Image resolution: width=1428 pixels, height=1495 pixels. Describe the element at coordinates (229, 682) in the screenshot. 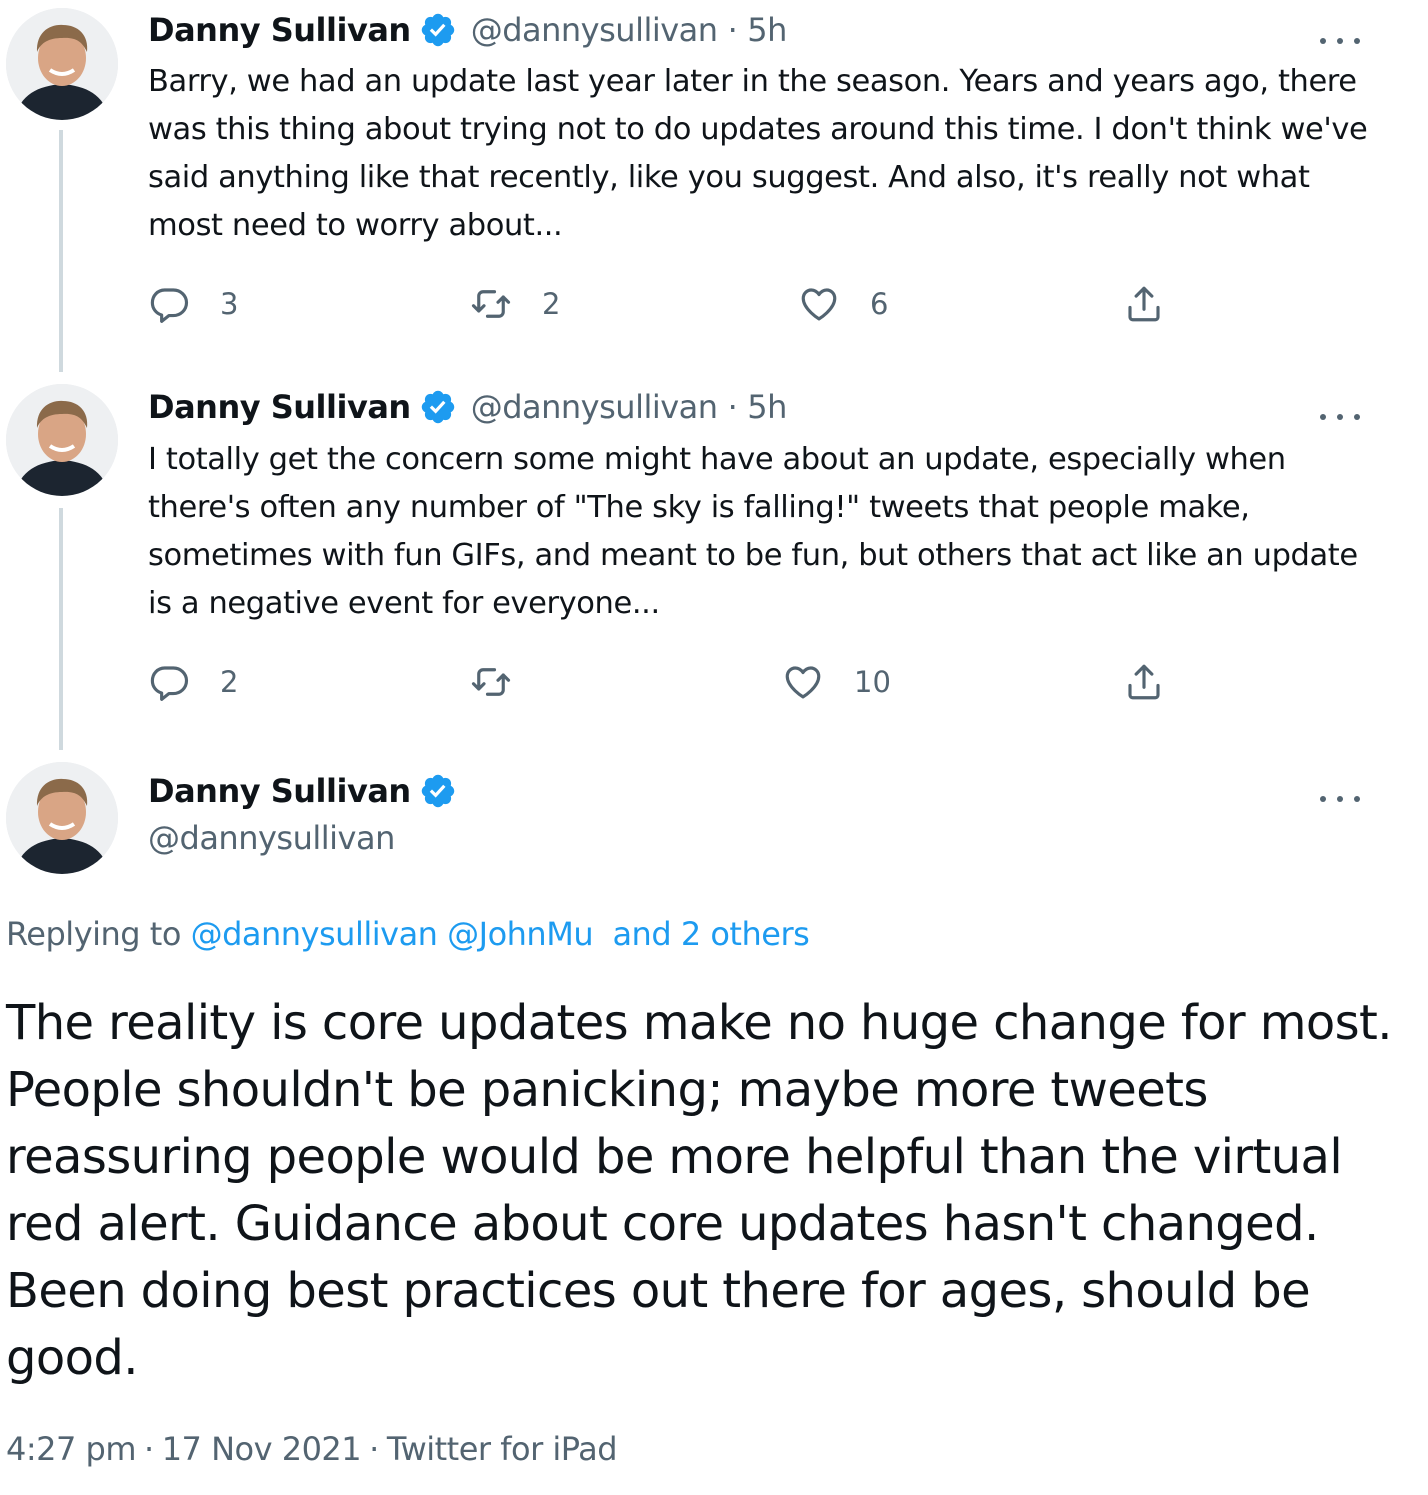

I see `reply-count: 2` at that location.